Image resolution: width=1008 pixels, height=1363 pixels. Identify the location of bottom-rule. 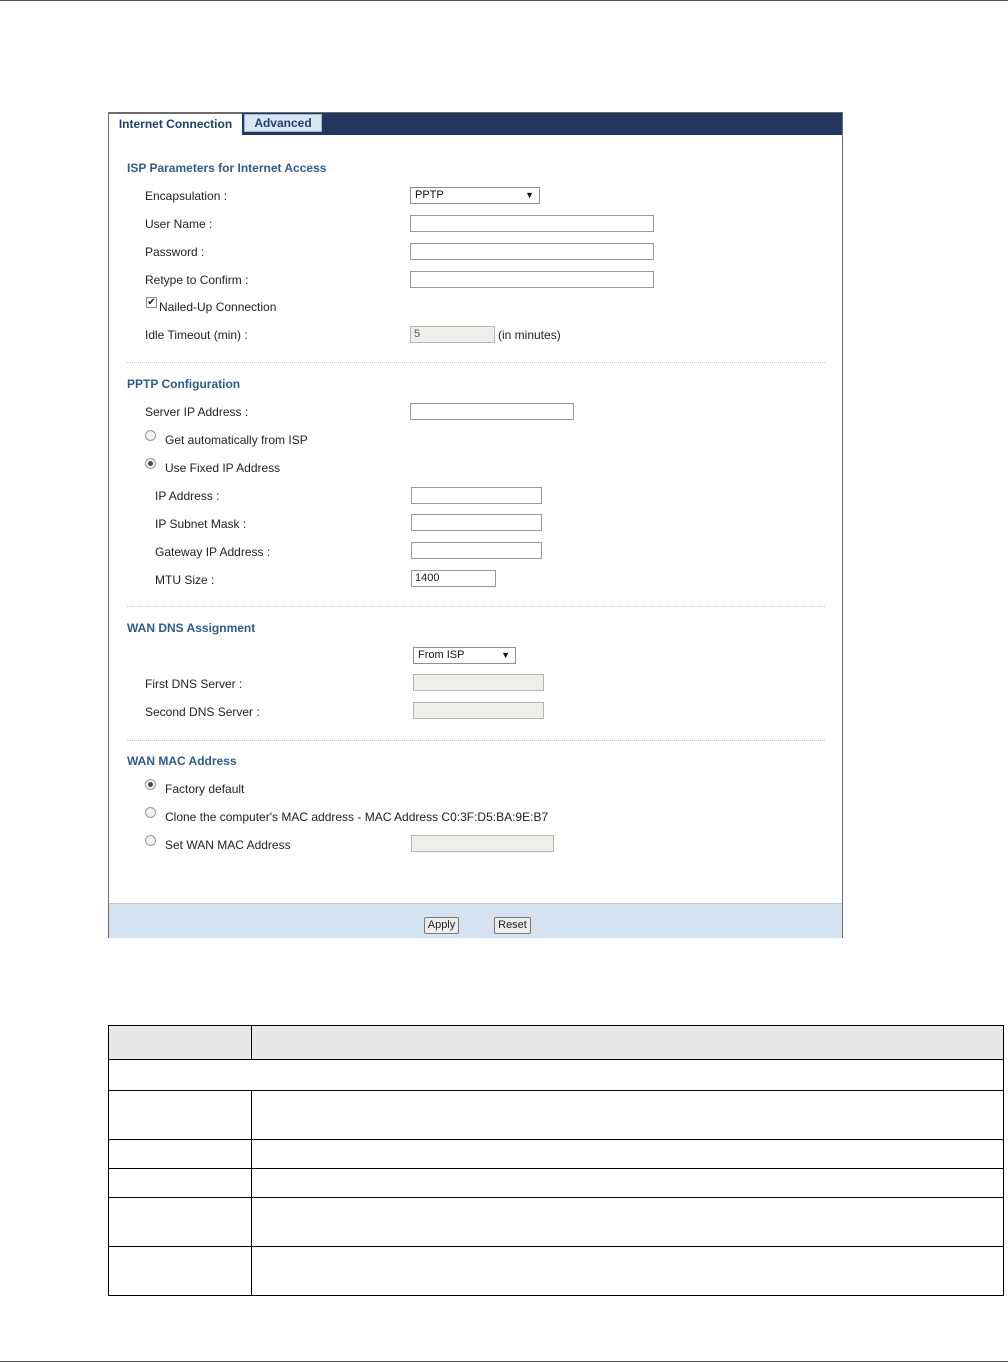
(504, 1361).